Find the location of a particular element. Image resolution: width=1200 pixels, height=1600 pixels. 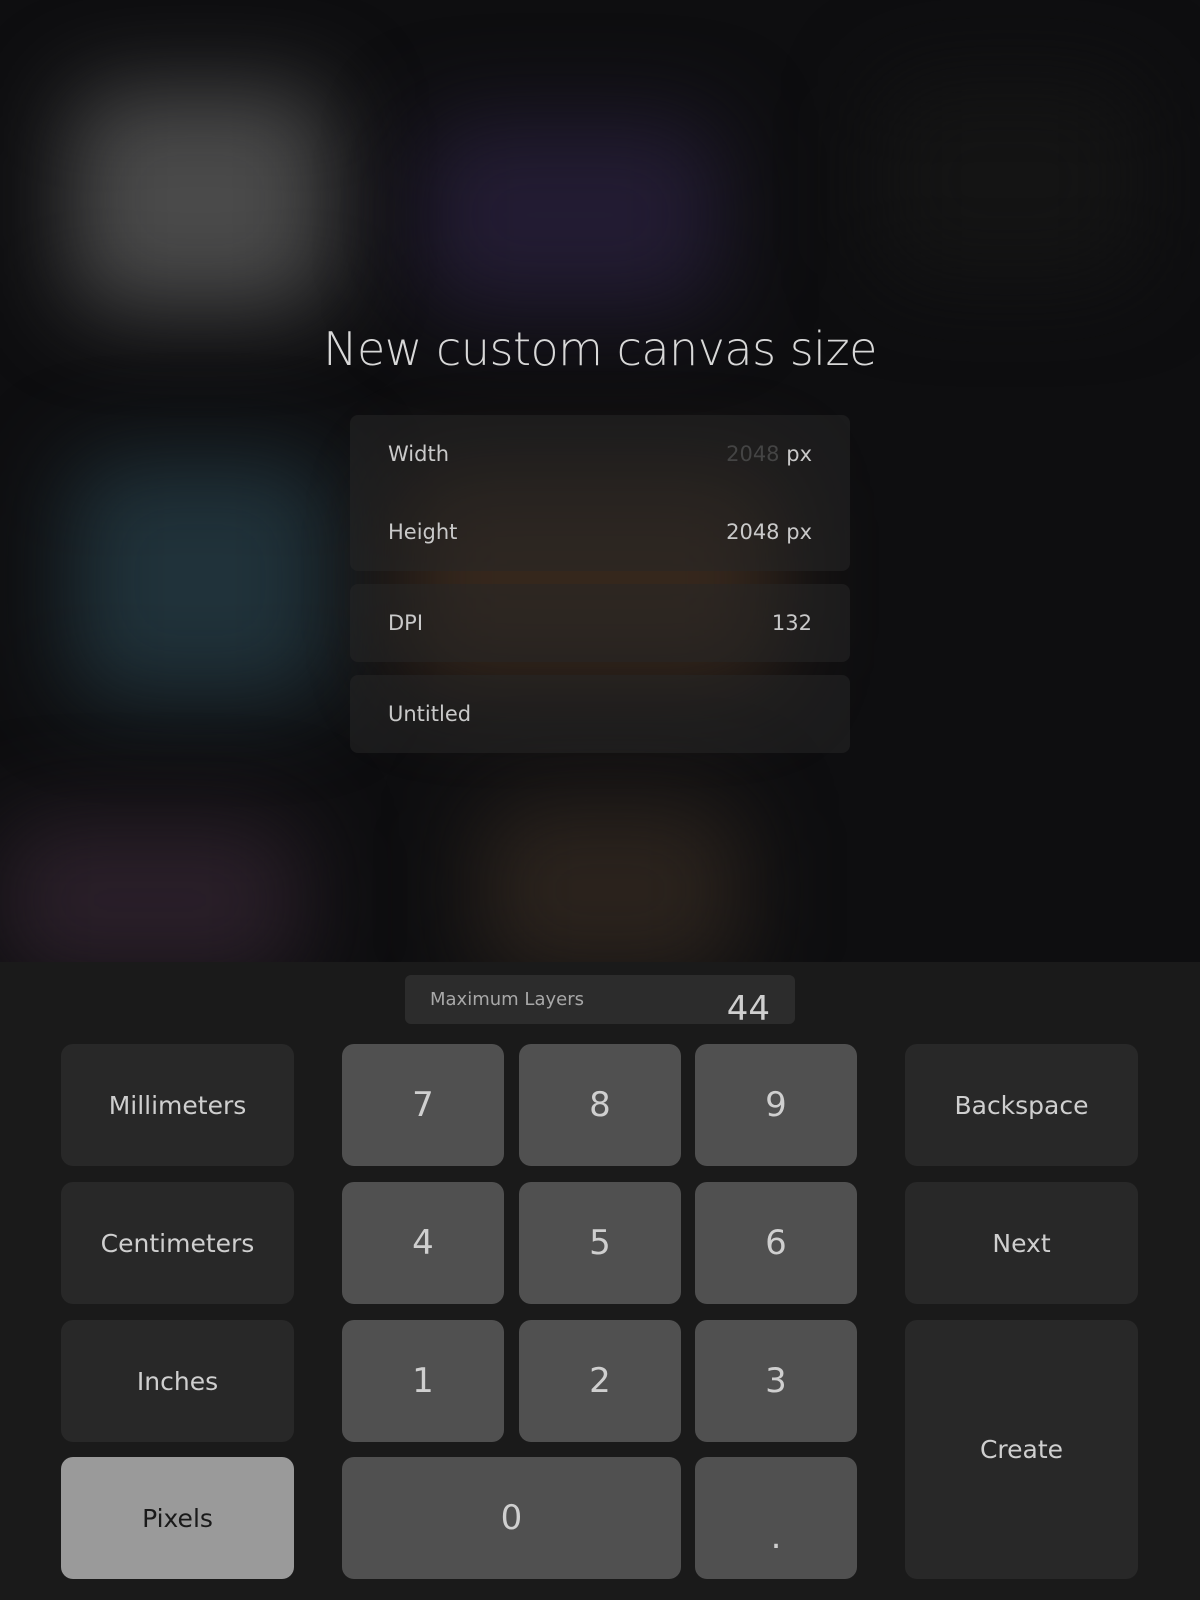

key-decimal: . is located at coordinates (776, 1518).